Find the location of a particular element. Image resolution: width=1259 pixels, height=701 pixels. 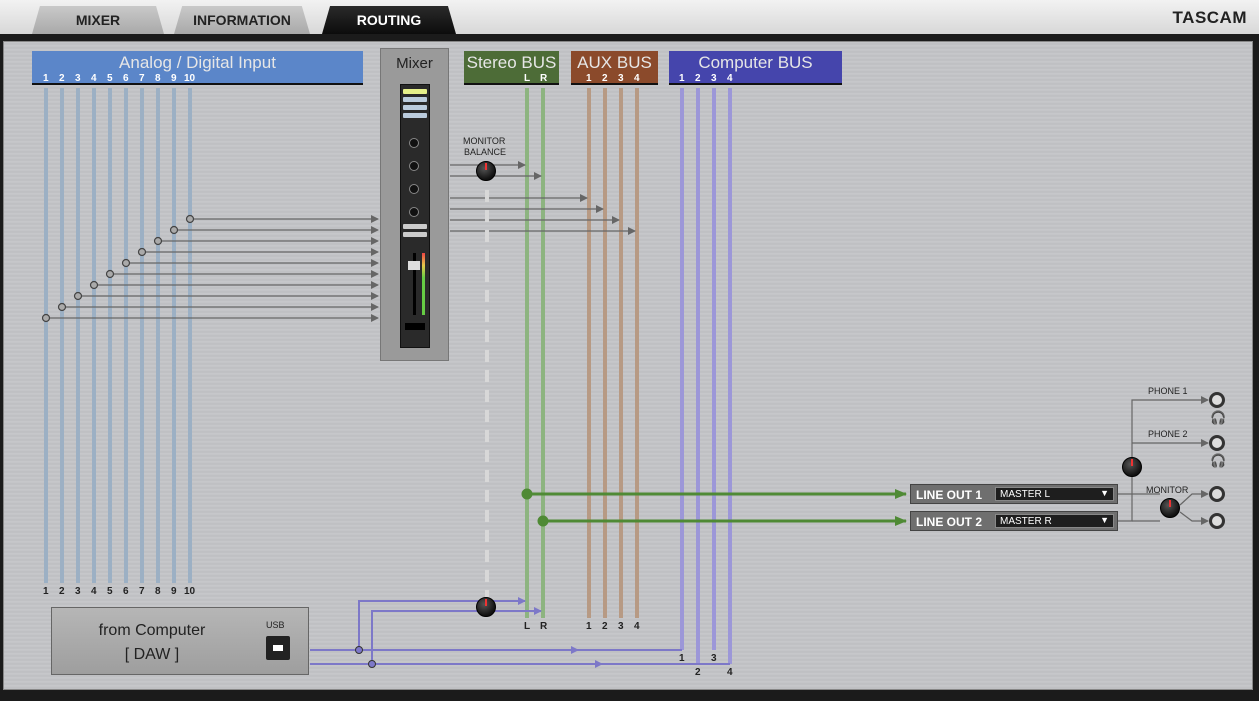

line-out-2-value: MASTER R is located at coordinates (1026, 521).